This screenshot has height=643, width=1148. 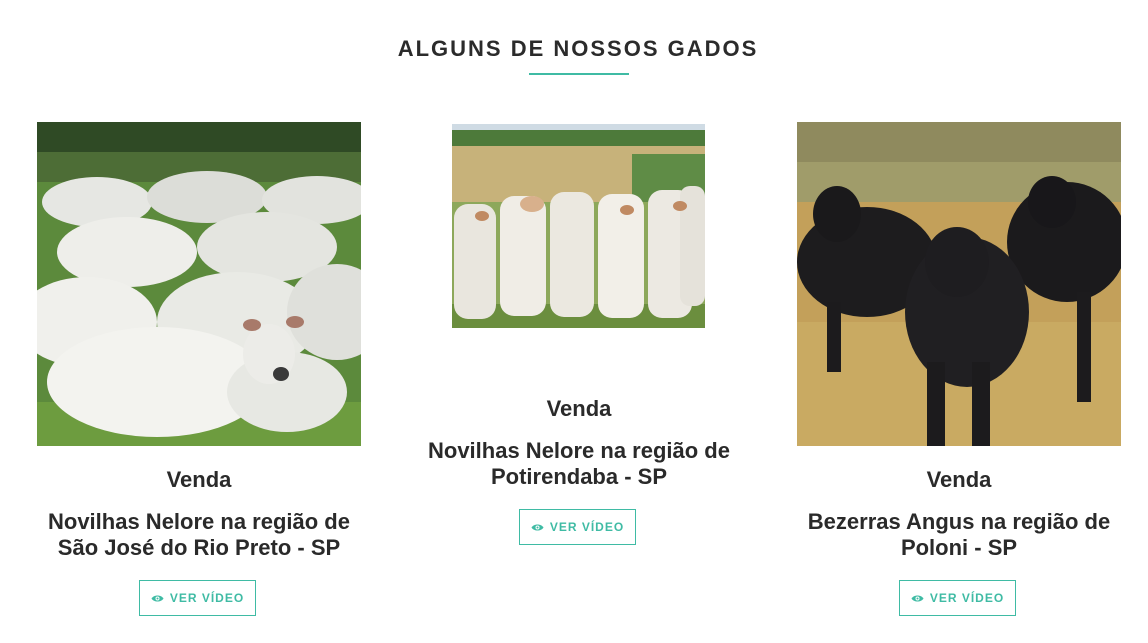 What do you see at coordinates (578, 249) in the screenshot?
I see `nelore-heifers-pasture-photo` at bounding box center [578, 249].